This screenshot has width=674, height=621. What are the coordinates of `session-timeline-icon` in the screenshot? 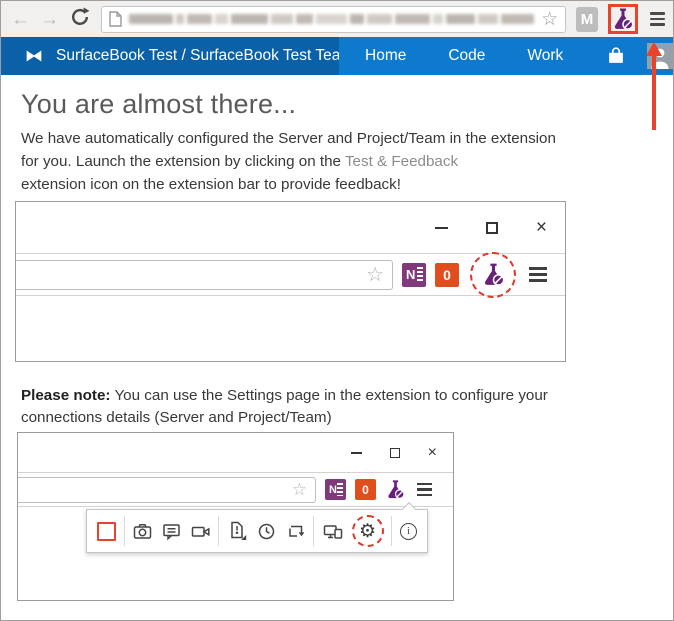 It's located at (266, 531).